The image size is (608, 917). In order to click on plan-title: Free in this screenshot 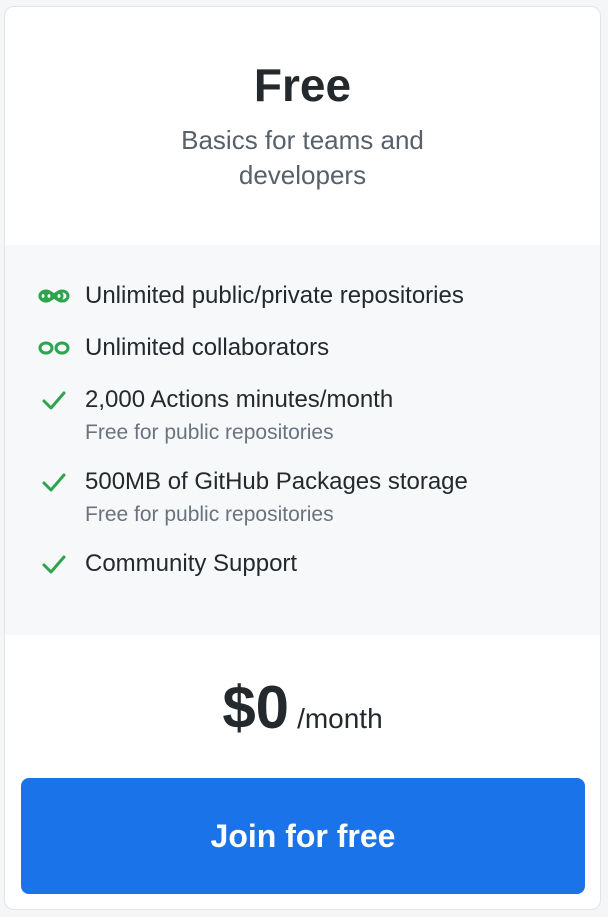, I will do `click(302, 85)`.